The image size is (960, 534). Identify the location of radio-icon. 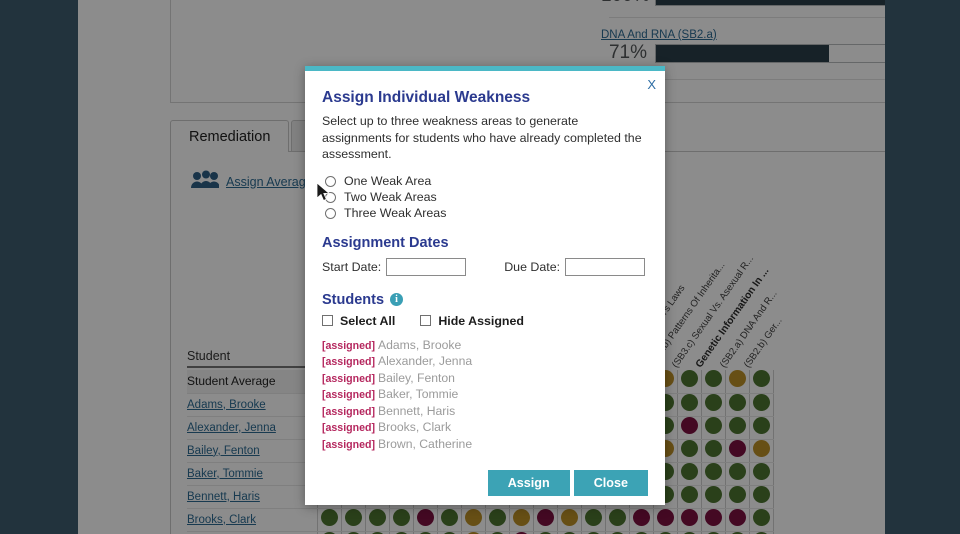
(330, 213).